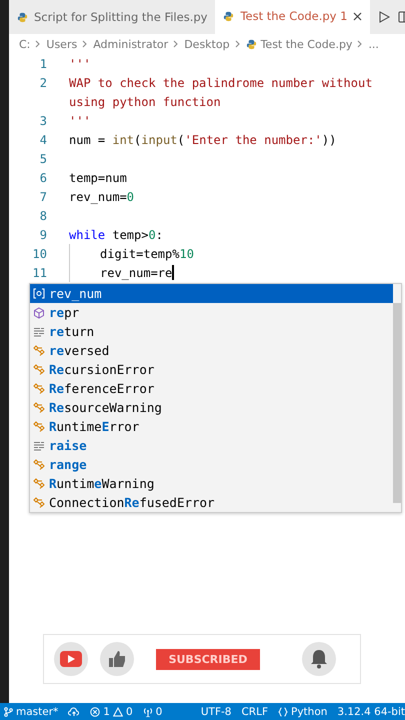 The image size is (405, 720). Describe the element at coordinates (129, 712) in the screenshot. I see `warning-count: 0` at that location.